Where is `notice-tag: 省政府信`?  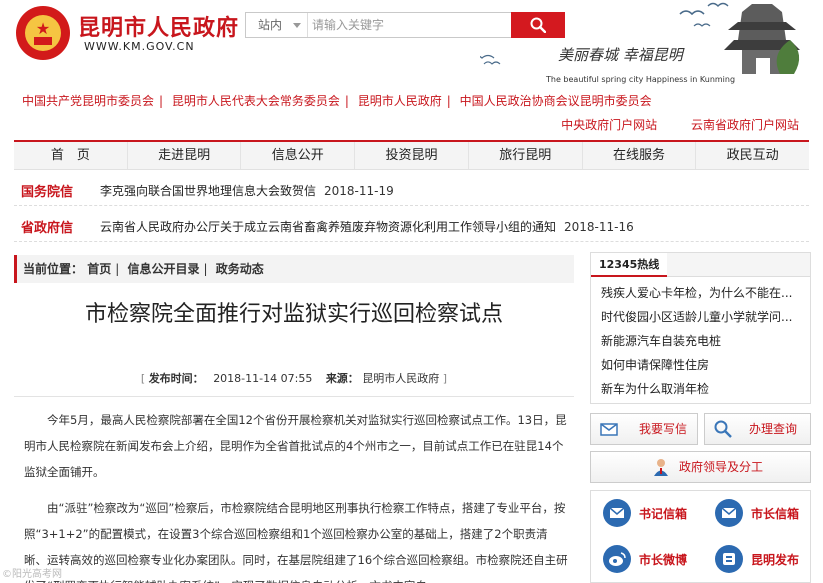
notice-tag: 省政府信 is located at coordinates (47, 228).